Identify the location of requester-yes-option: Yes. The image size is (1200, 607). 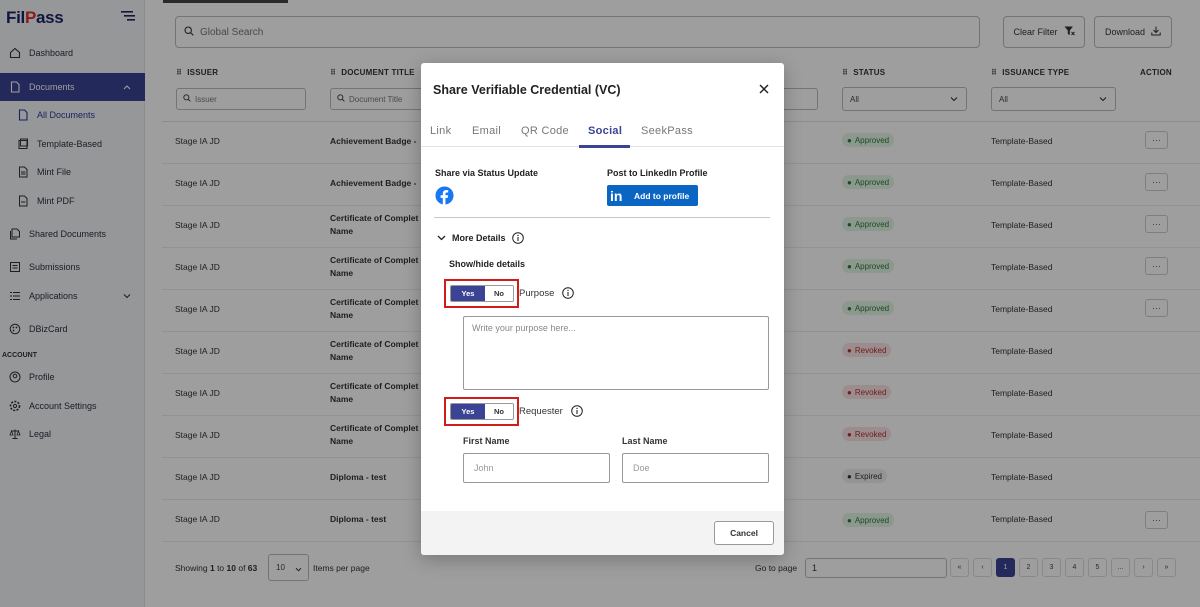
(468, 411).